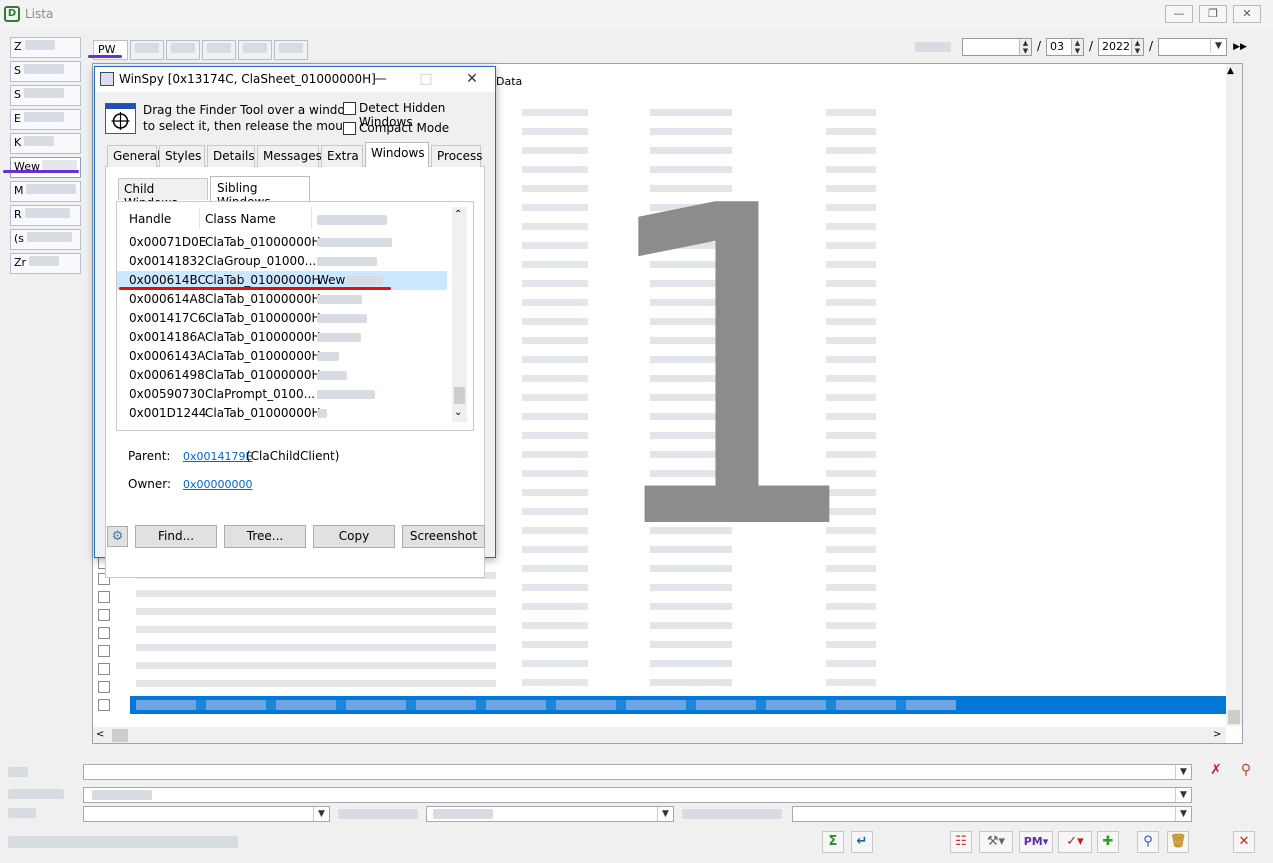 The image size is (1273, 863). Describe the element at coordinates (282, 356) in the screenshot. I see `list-item: 0x0006143A ClaTab_01000000H` at that location.